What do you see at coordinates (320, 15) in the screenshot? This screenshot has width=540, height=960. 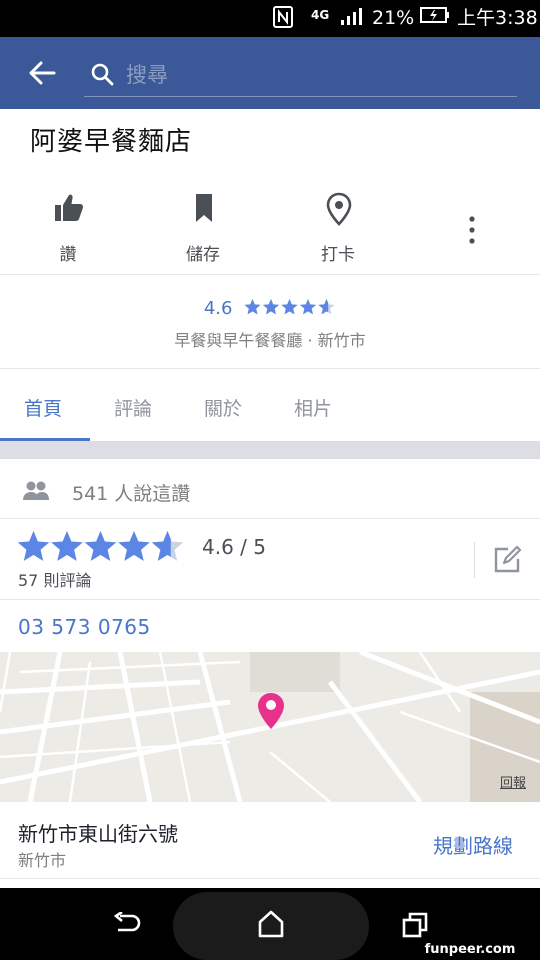 I see `network-type: 4G` at bounding box center [320, 15].